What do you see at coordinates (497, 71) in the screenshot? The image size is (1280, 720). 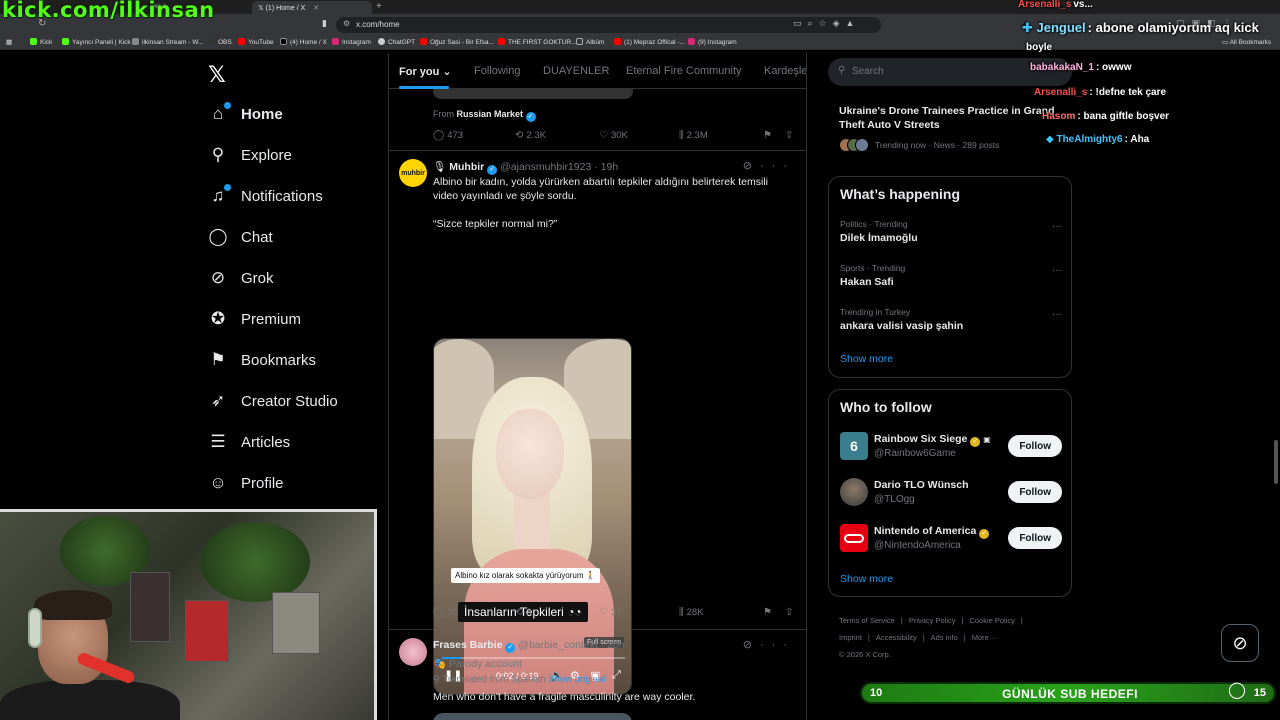 I see `tab-following: Following` at bounding box center [497, 71].